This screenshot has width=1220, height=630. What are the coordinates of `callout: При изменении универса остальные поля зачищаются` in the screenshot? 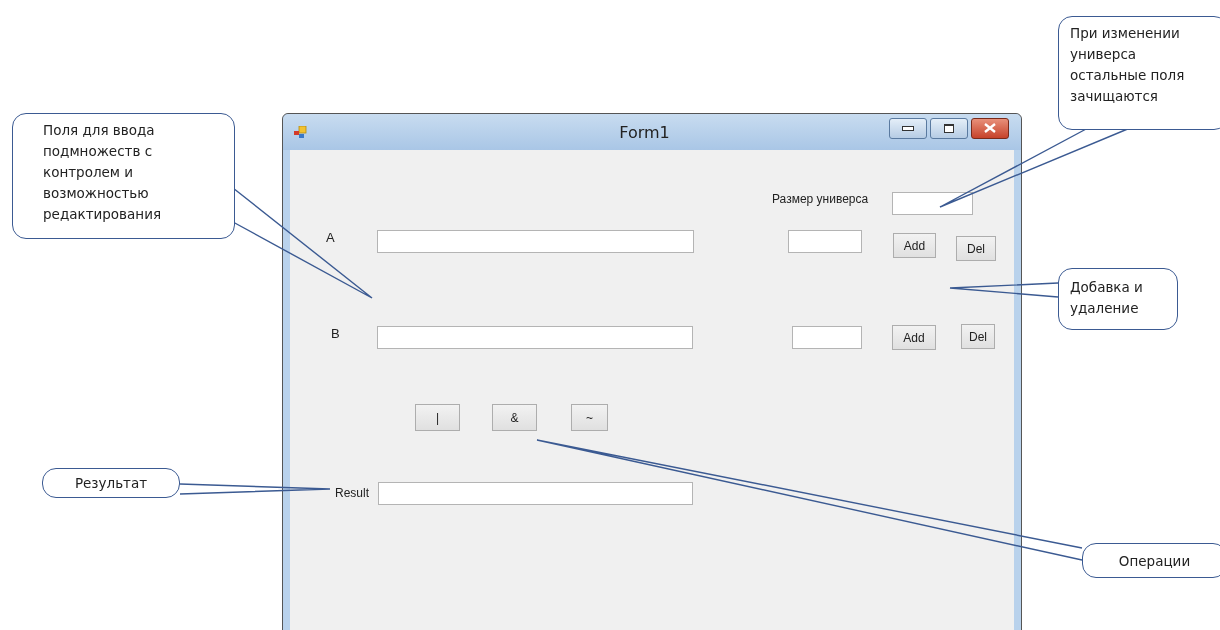 It's located at (1139, 73).